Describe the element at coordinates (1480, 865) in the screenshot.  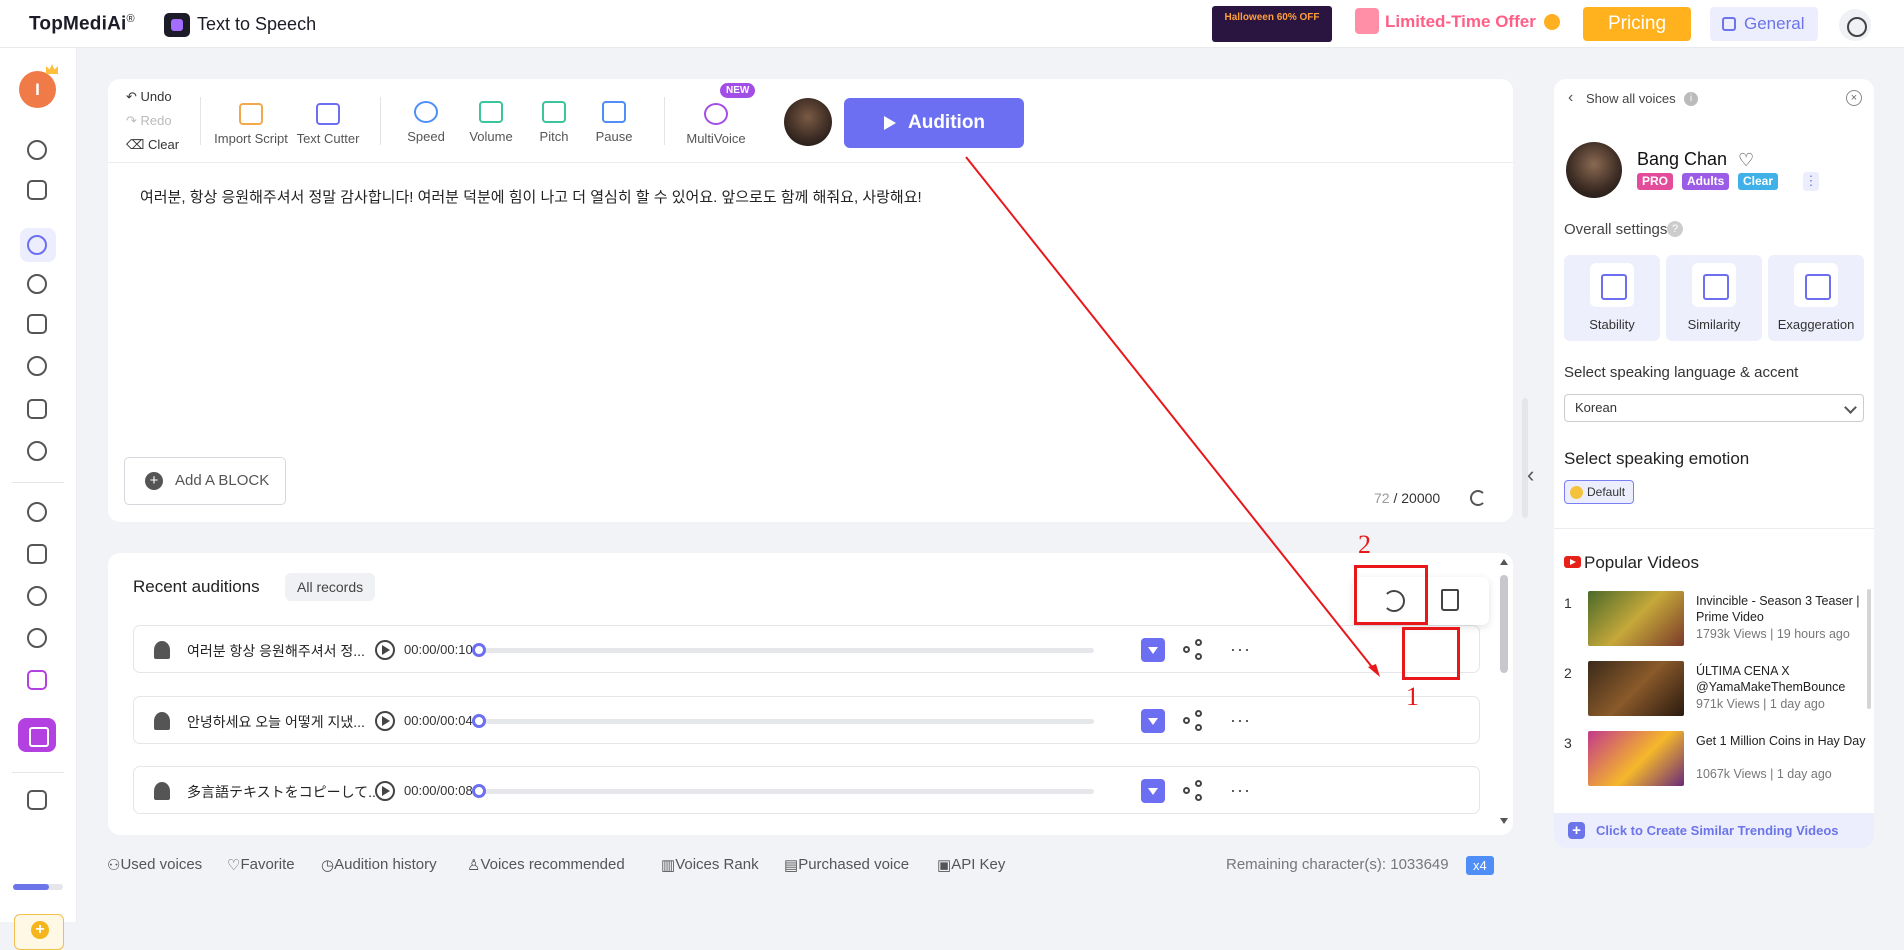
I see `multiplier-badge: x4` at that location.